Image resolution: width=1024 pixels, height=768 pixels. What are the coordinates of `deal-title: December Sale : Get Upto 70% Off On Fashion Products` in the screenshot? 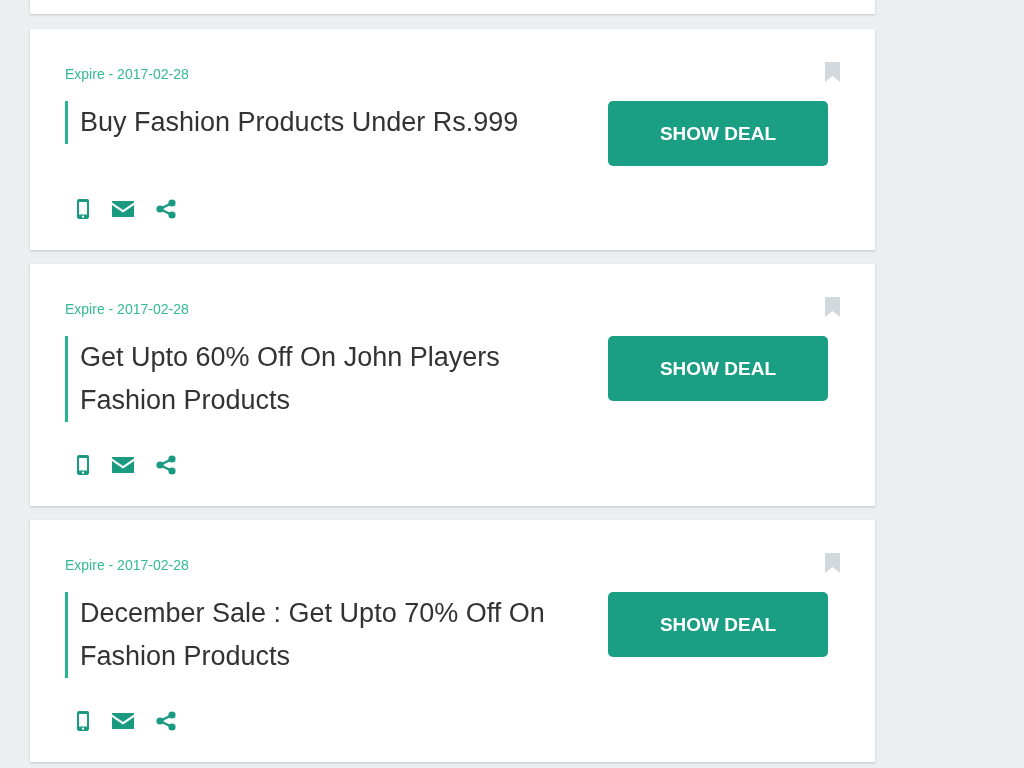 It's located at (322, 635).